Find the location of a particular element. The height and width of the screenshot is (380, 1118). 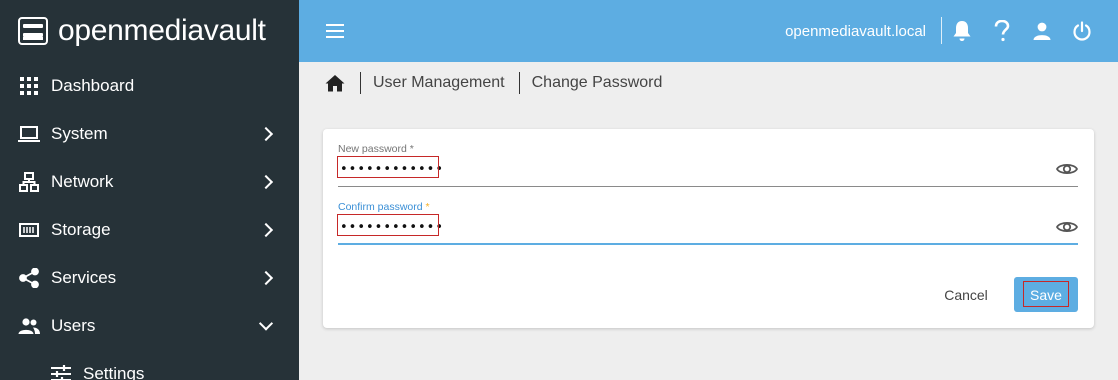

sidebar-item-label: Users is located at coordinates (73, 325).